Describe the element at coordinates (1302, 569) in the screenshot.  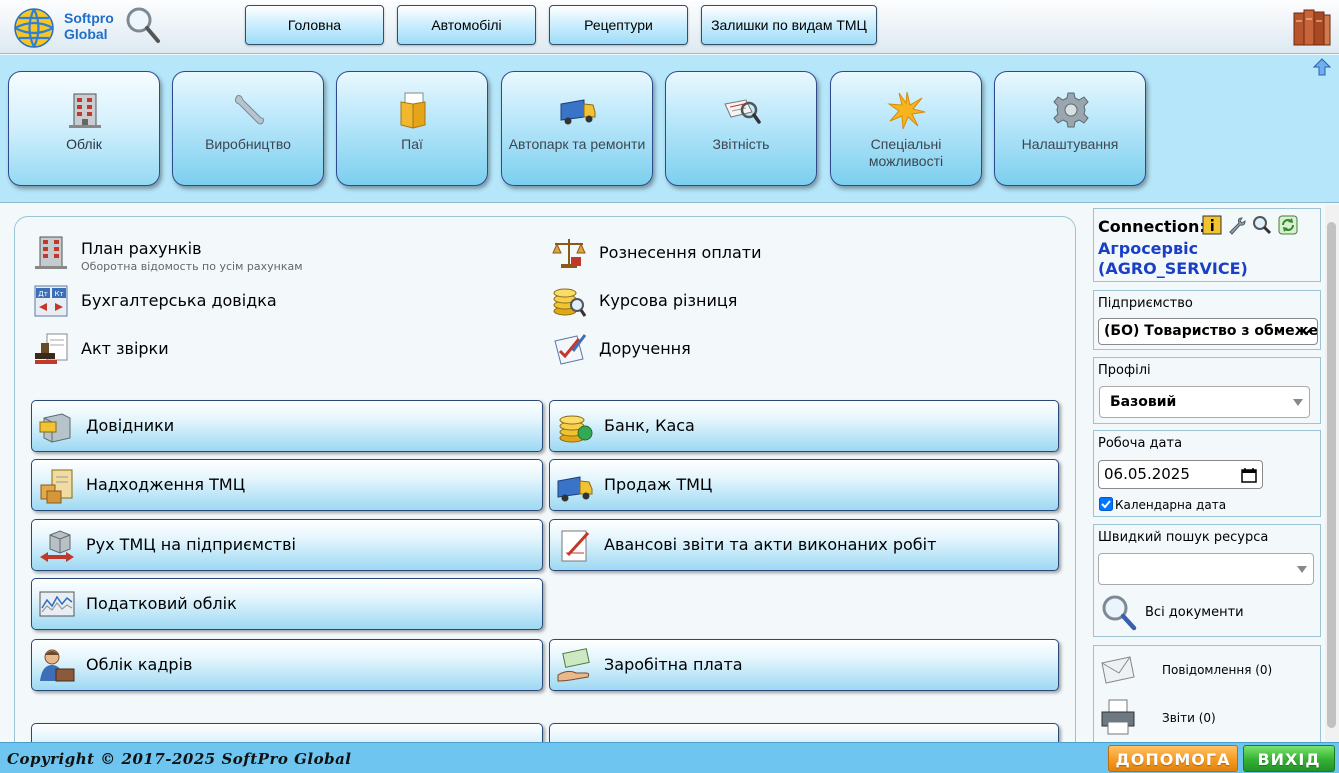
I see `dropdown-arrow-icon` at that location.